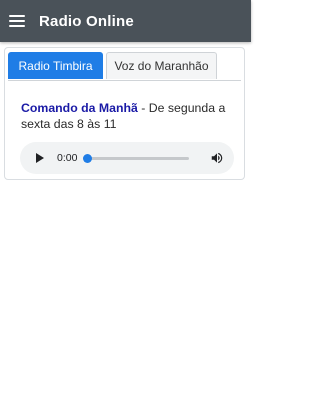 The width and height of the screenshot is (320, 400). I want to click on volume-icon, so click(217, 158).